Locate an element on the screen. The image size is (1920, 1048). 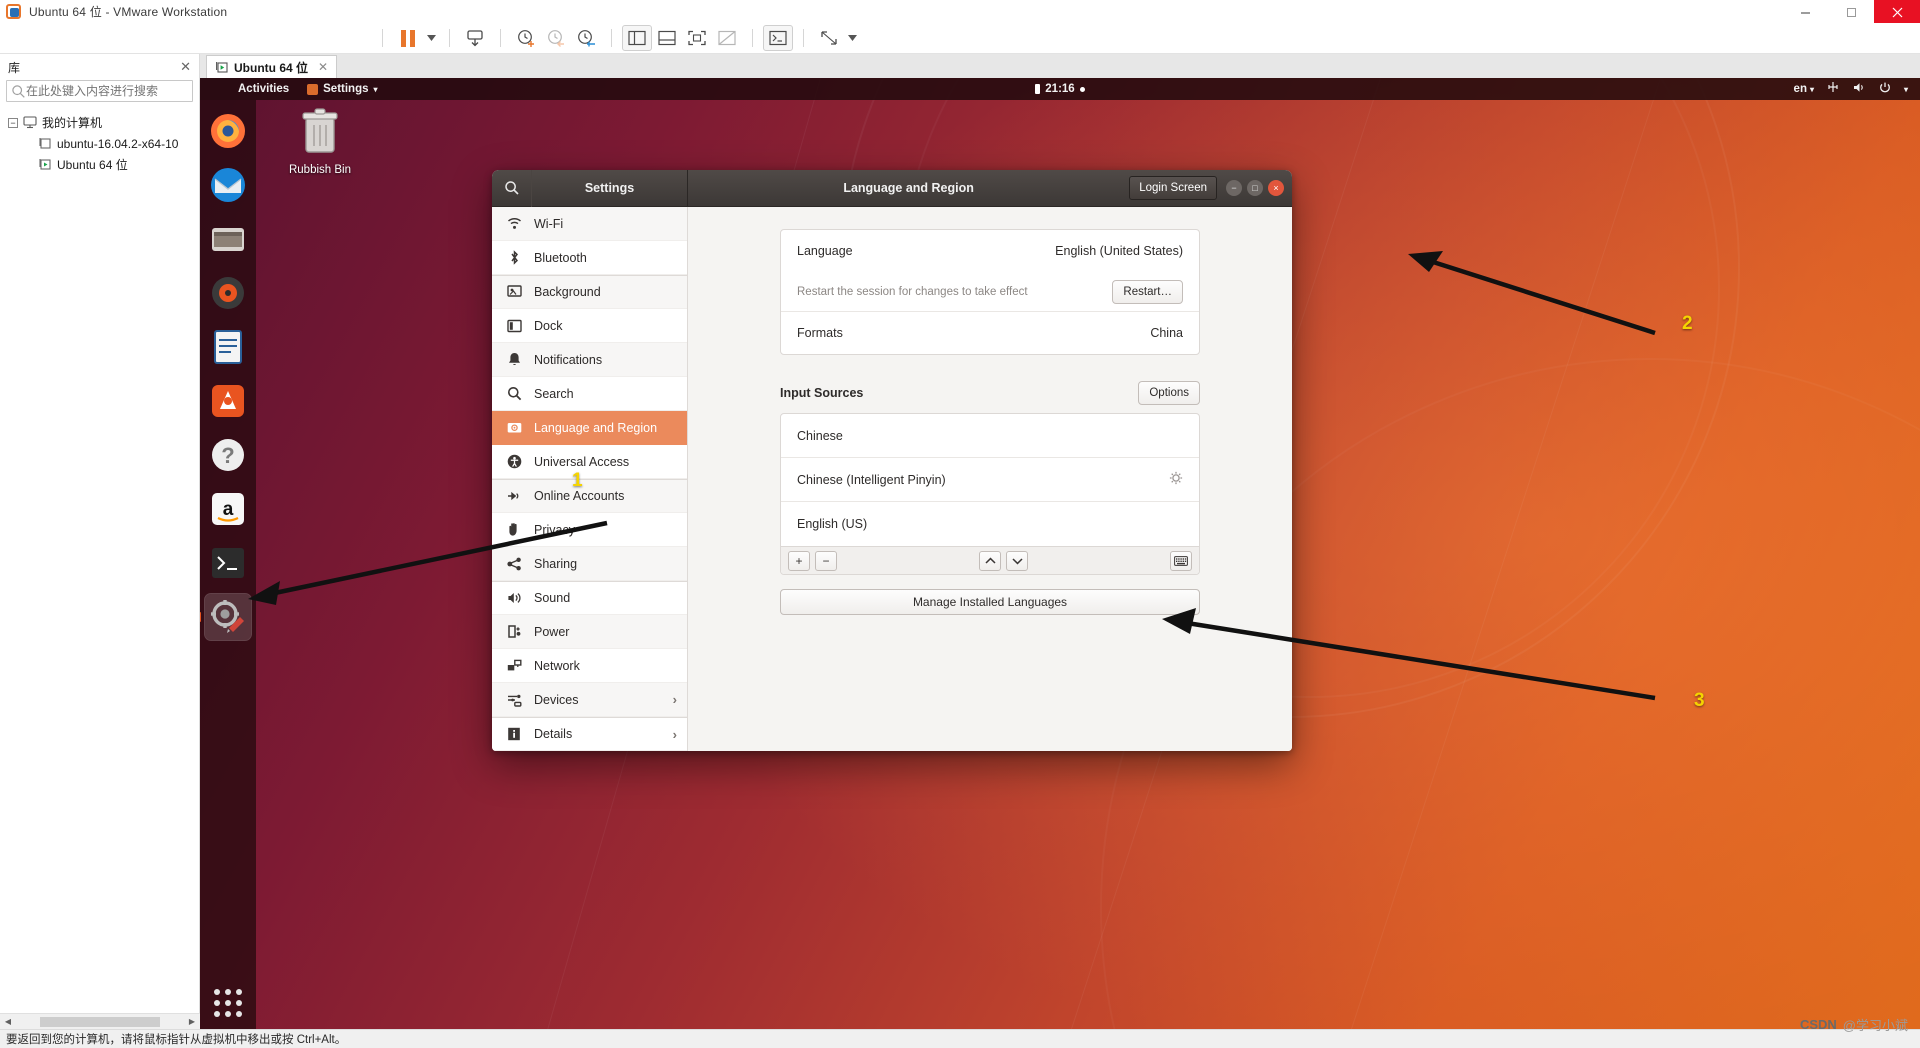
network-icon is located at coordinates (1833, 89).